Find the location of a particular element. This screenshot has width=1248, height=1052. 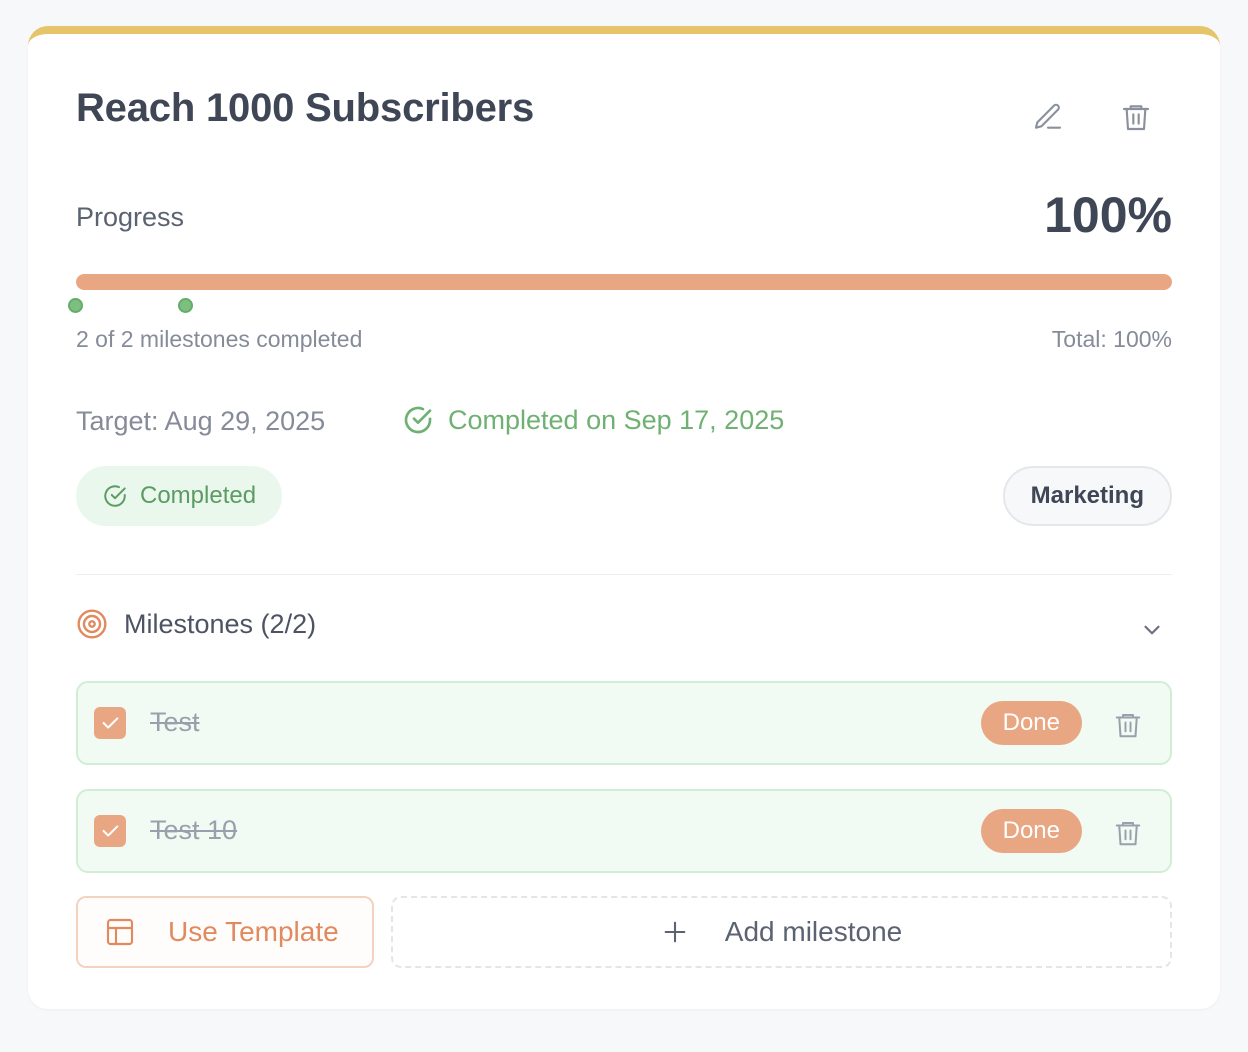

target-date: Target: Aug 29, 2025 is located at coordinates (201, 421).